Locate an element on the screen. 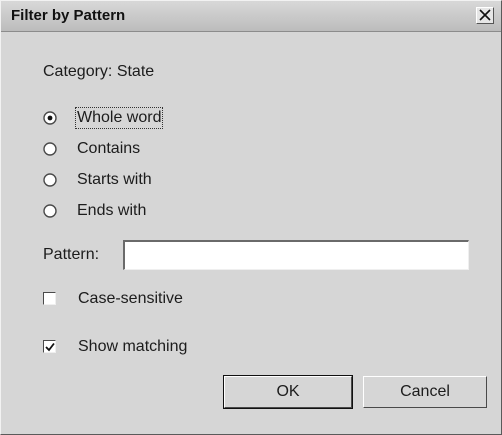 This screenshot has width=502, height=435. pattern-label: Pattern: is located at coordinates (71, 254).